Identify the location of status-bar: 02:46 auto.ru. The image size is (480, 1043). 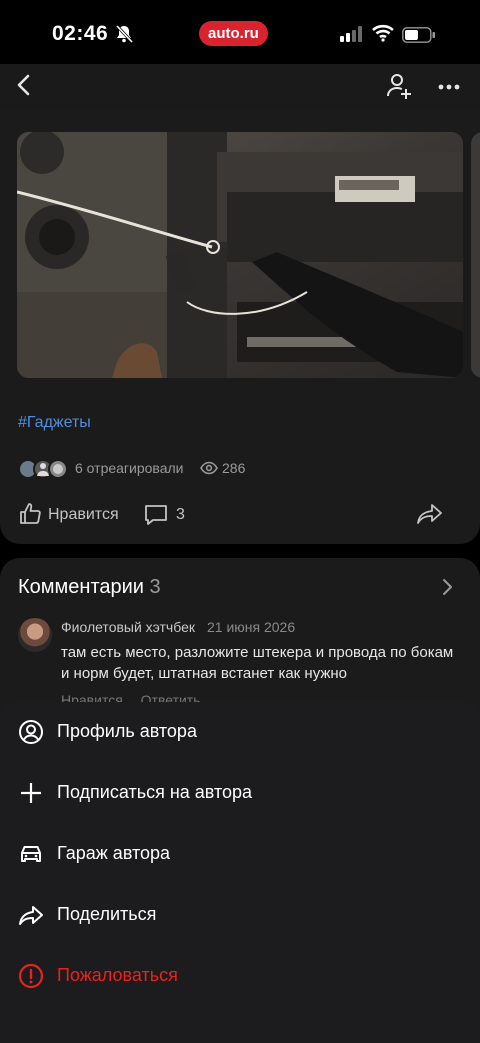
(240, 32).